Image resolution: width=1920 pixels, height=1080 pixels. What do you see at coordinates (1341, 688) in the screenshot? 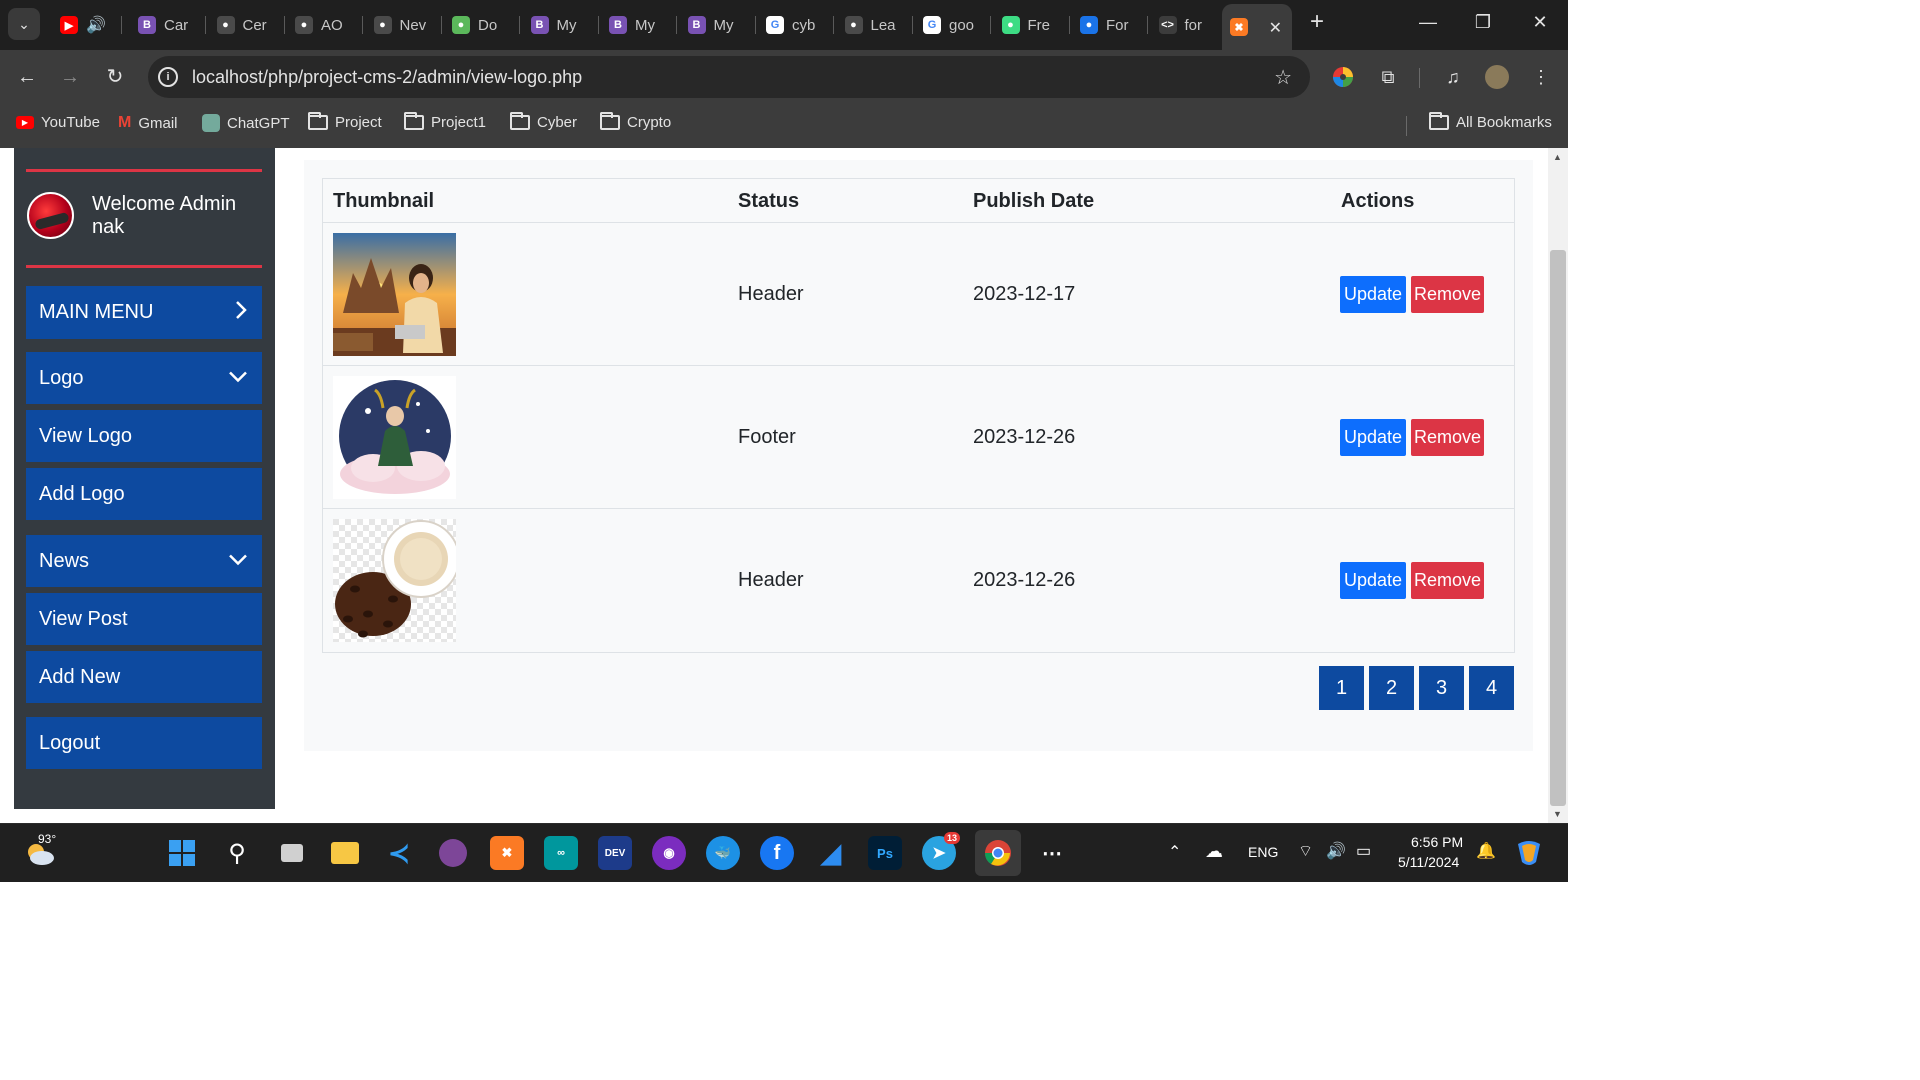
I see `page-button: 1` at bounding box center [1341, 688].